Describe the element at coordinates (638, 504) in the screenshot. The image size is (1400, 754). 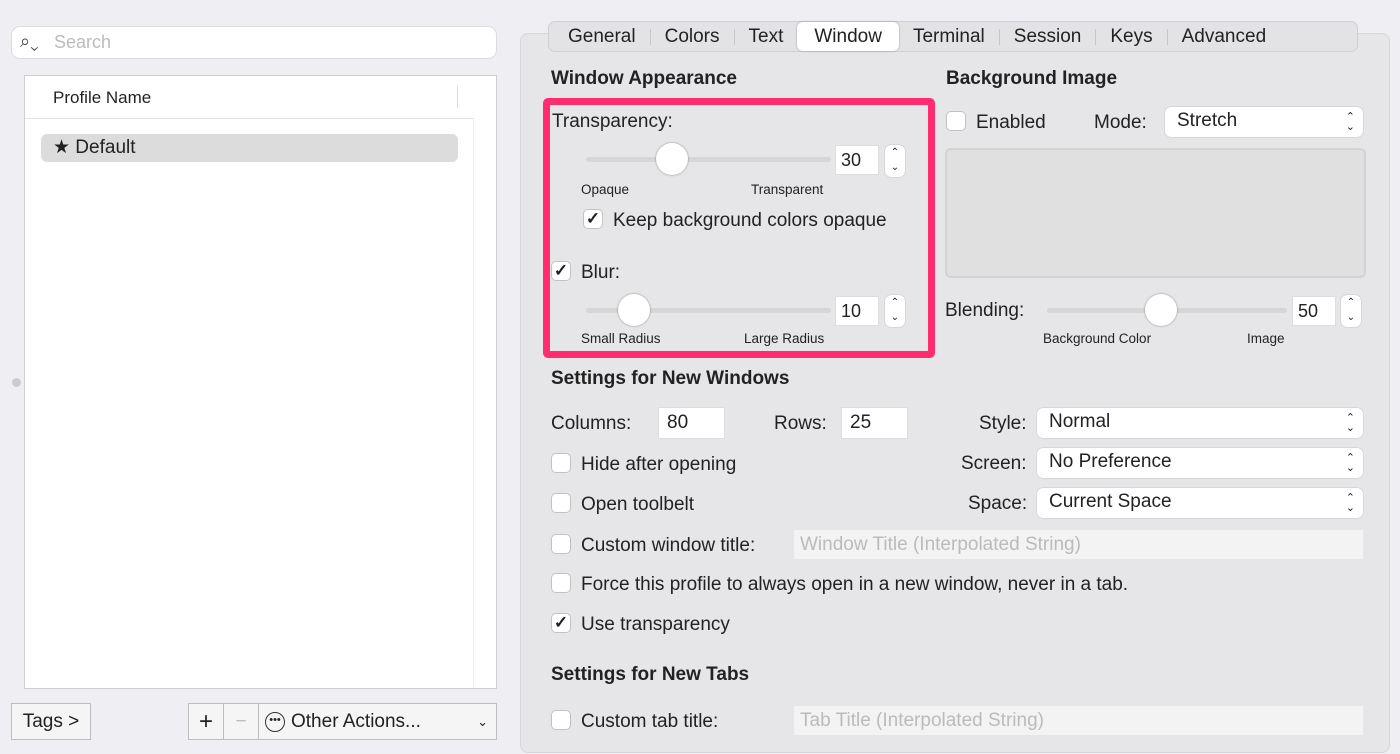
I see `open-toolbelt-label: Open toolbelt` at that location.